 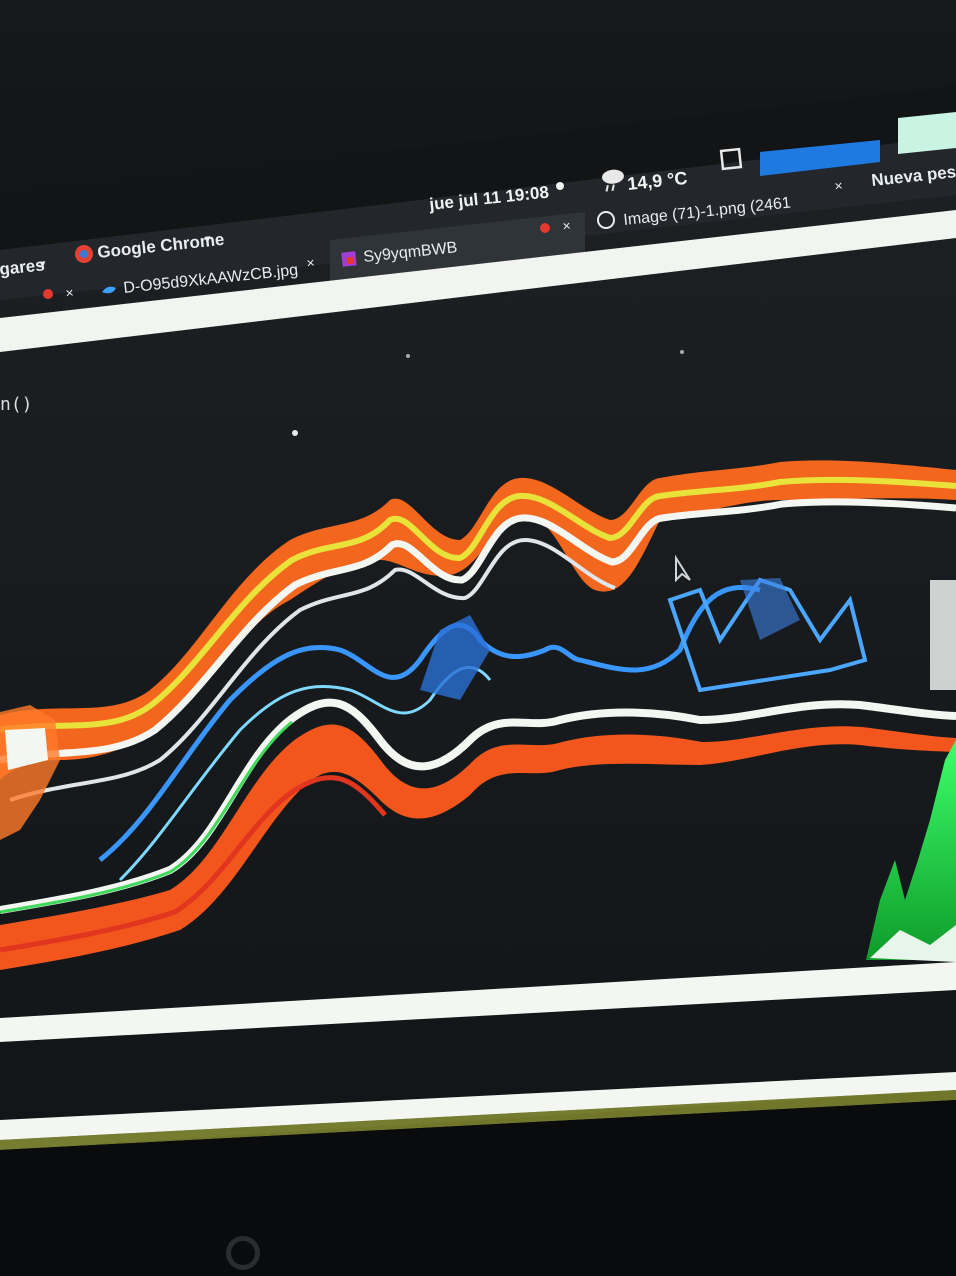 What do you see at coordinates (243, 1253) in the screenshot?
I see `power-button-icon` at bounding box center [243, 1253].